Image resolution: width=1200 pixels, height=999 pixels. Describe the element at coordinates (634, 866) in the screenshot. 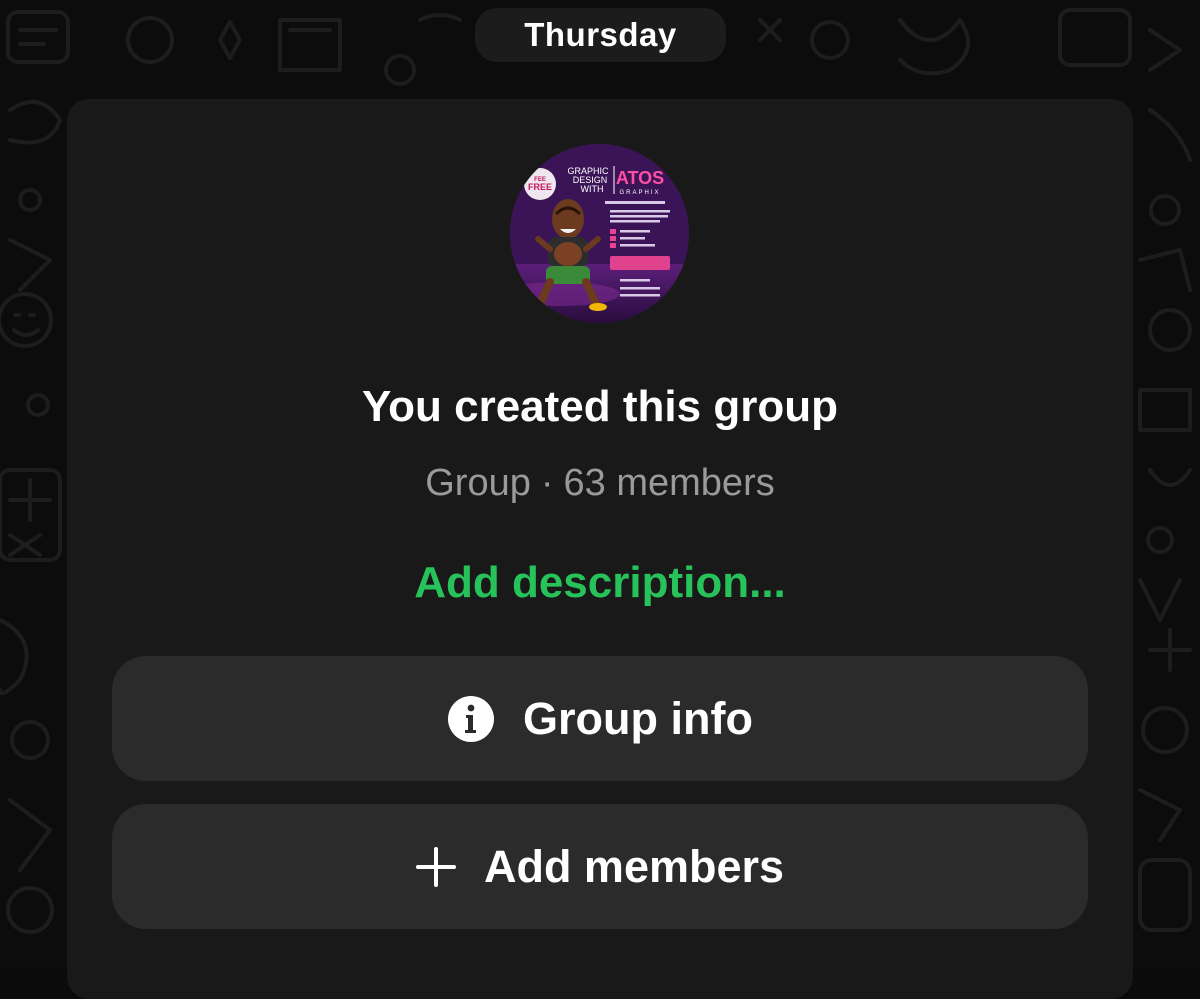

I see `add-members-label: Add members` at that location.